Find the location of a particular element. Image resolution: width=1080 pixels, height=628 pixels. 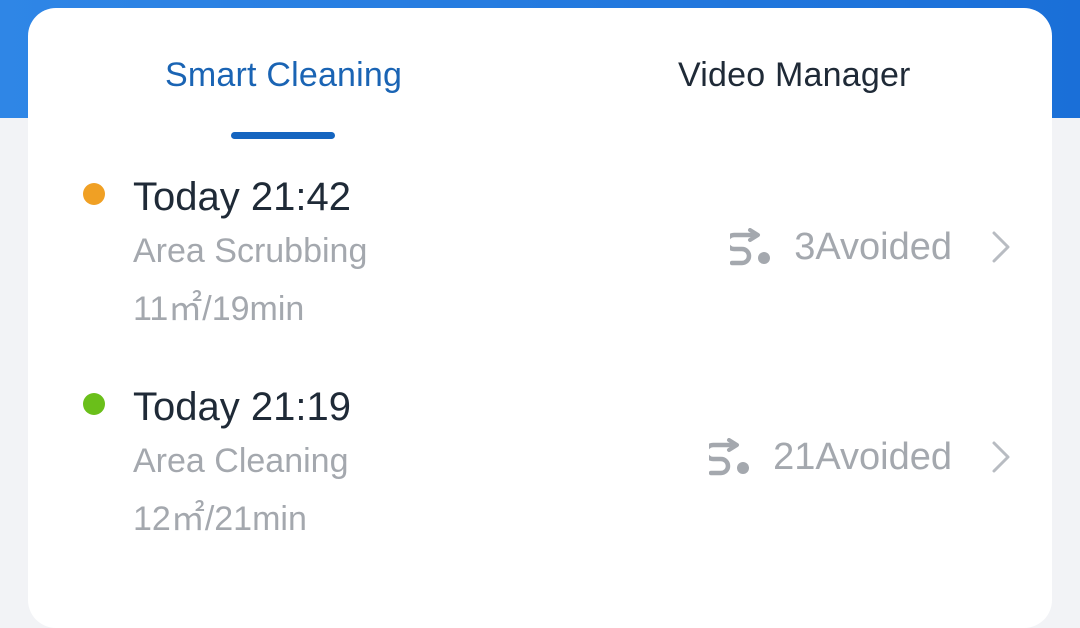

tab-video-manager: Video Manager is located at coordinates (794, 75).